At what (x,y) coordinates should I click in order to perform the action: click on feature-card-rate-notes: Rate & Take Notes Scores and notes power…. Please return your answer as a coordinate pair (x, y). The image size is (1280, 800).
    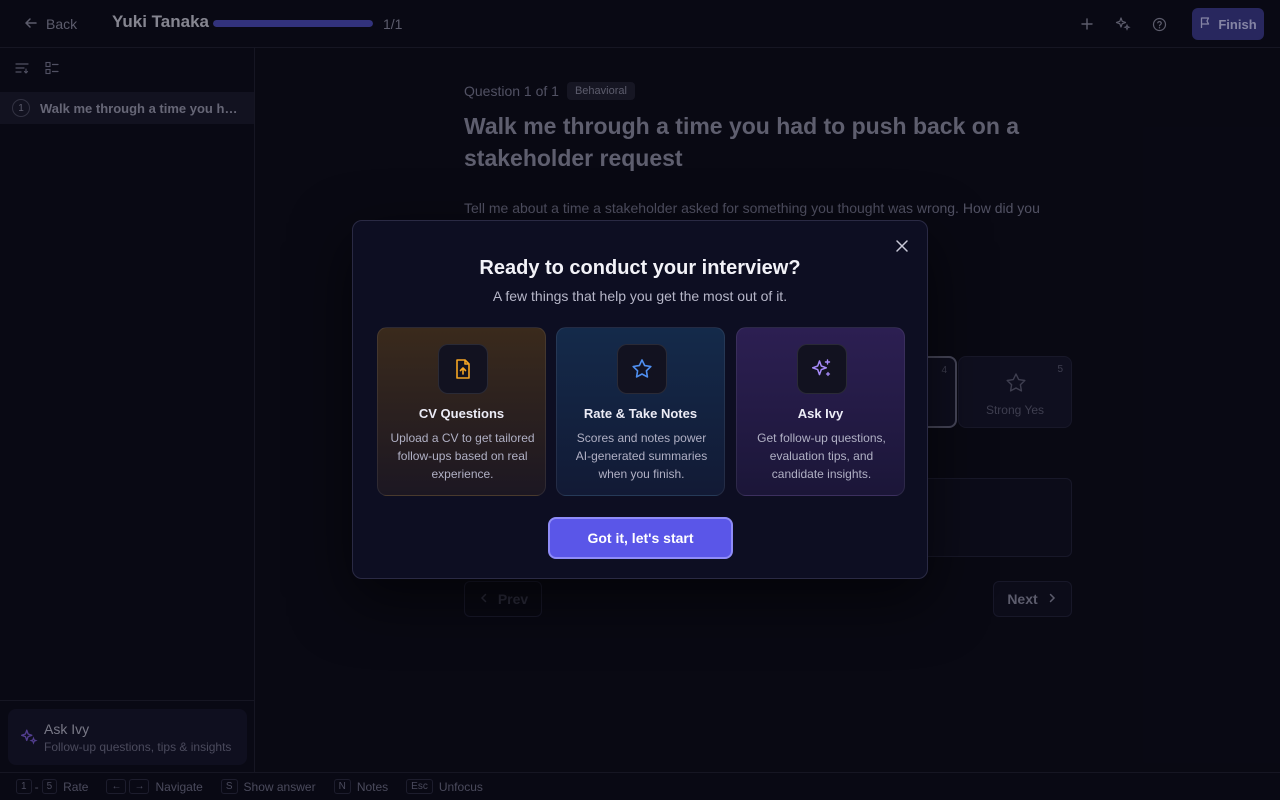
    Looking at the image, I should click on (640, 411).